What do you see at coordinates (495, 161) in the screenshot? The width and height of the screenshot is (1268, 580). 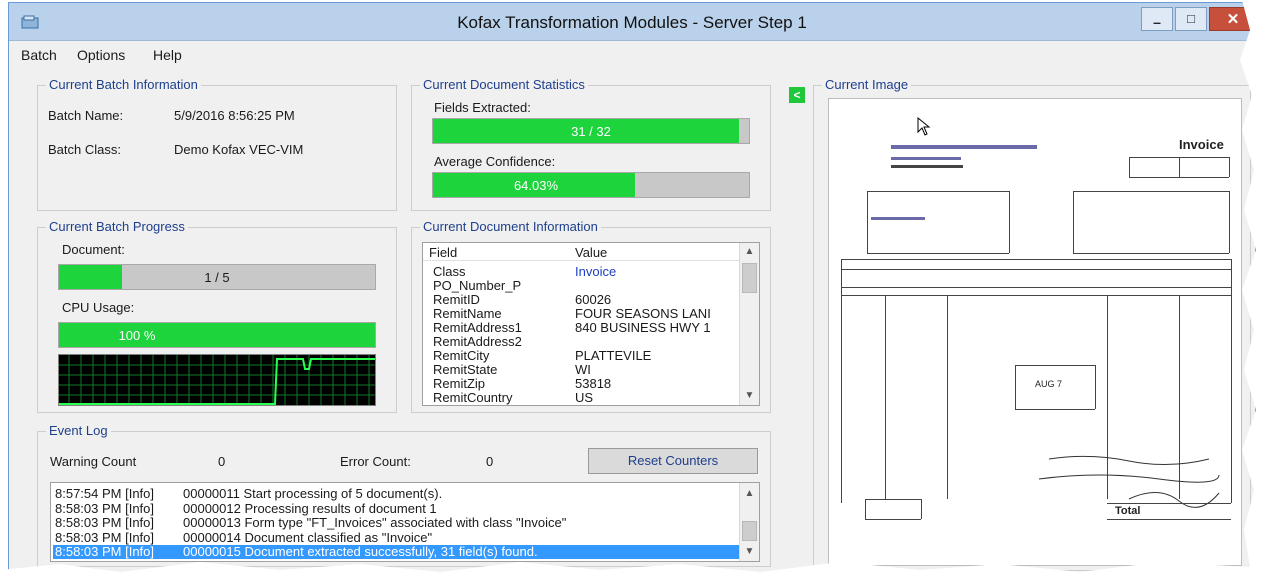 I see `confidence-label: Average Confidence:` at bounding box center [495, 161].